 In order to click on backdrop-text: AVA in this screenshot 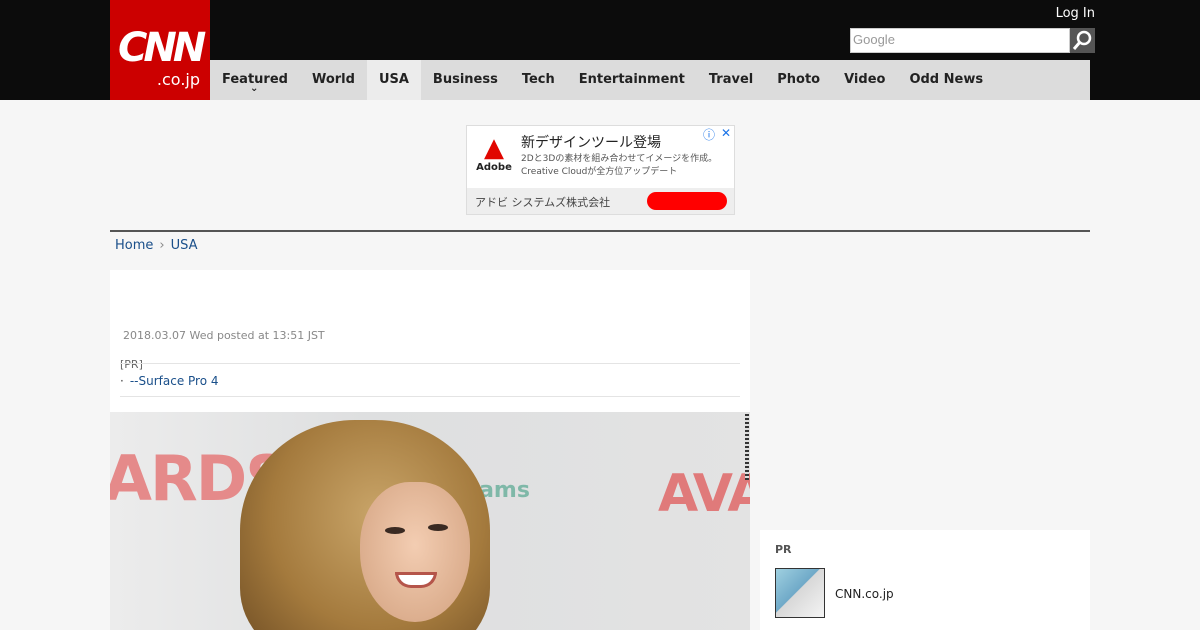, I will do `click(704, 494)`.